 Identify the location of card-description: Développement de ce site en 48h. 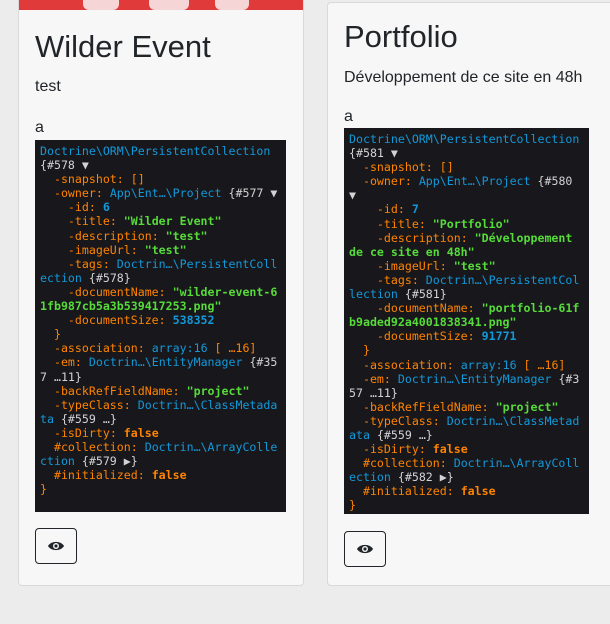
(463, 77).